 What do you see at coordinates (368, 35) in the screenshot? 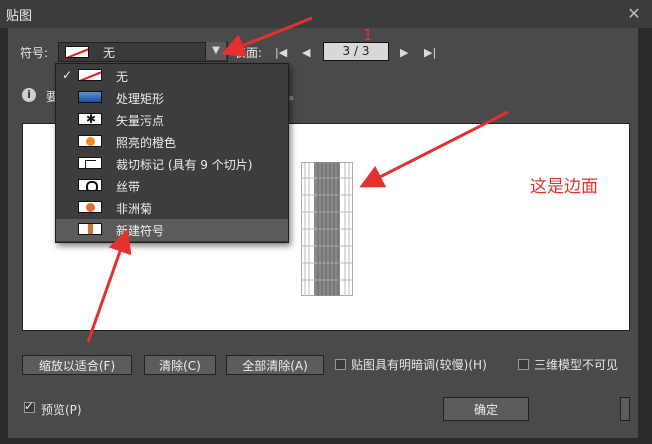
I see `number-annotation: 1` at bounding box center [368, 35].